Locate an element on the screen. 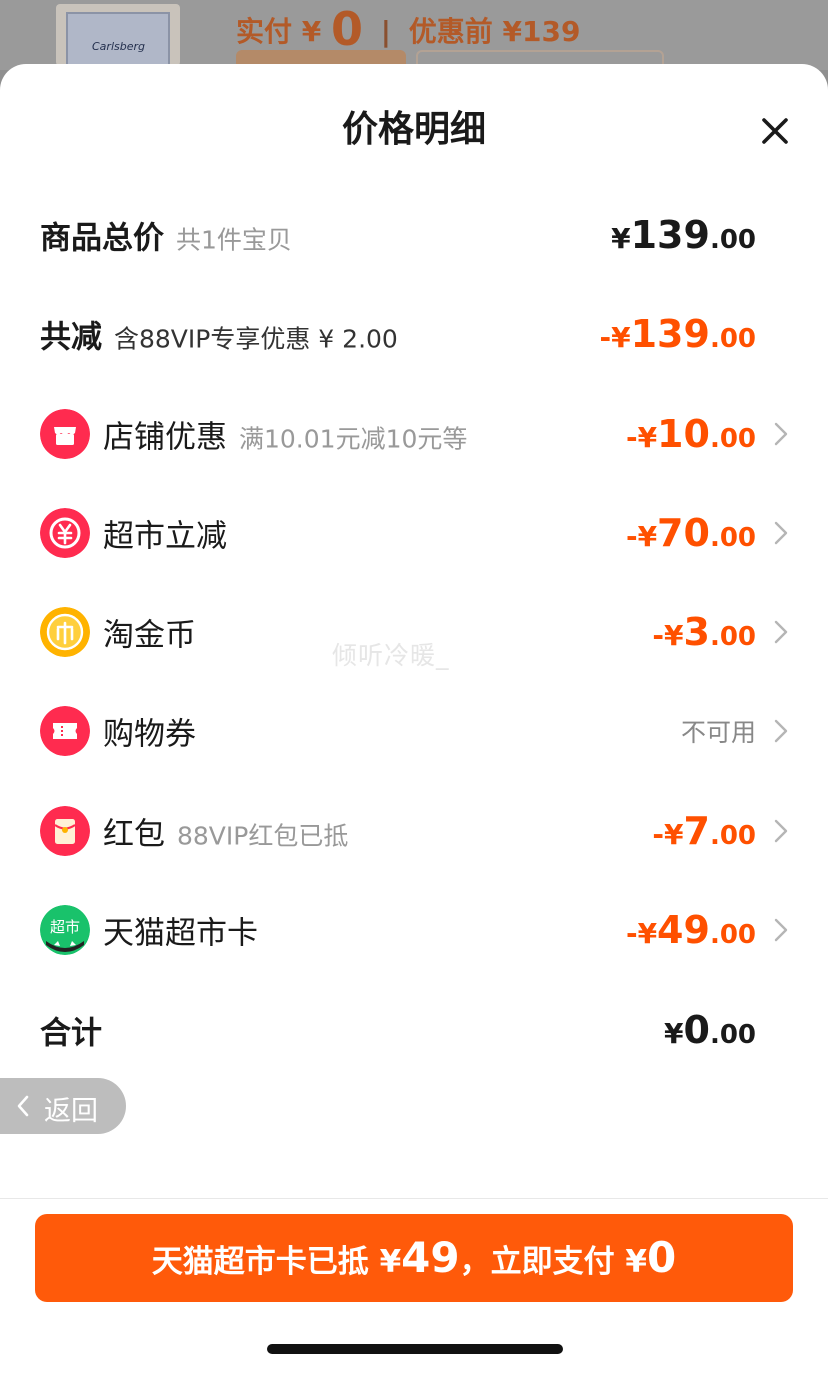  product-thumbnail: Carlsberg is located at coordinates (118, 35).